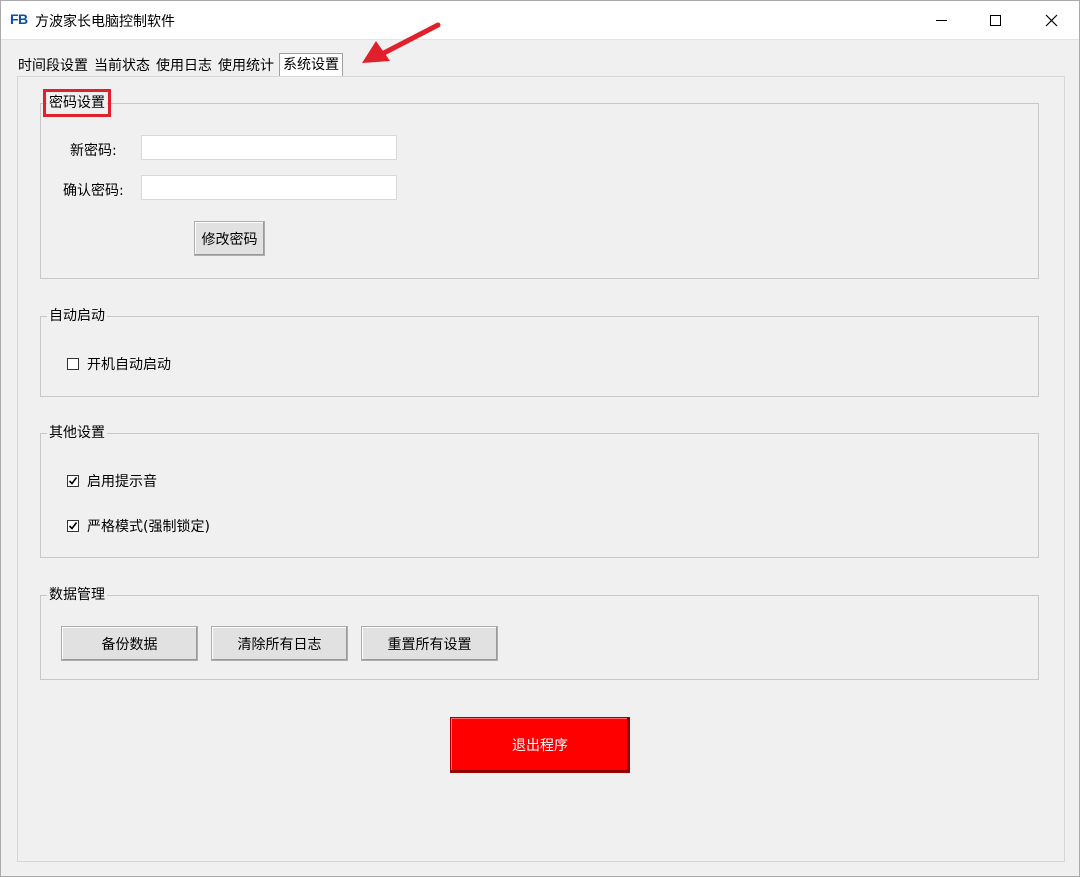  I want to click on backup-data-button: 备份数据, so click(129, 643).